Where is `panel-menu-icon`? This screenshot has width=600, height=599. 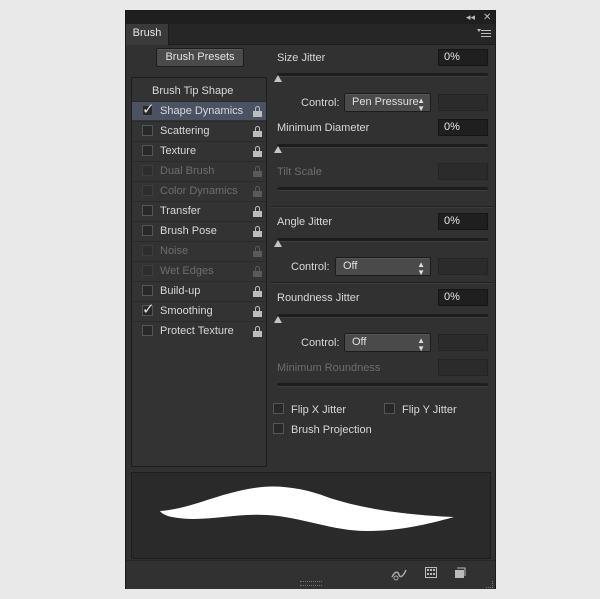 panel-menu-icon is located at coordinates (484, 34).